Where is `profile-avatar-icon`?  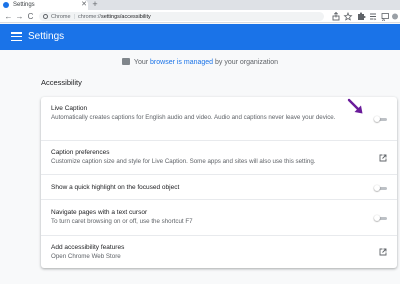 profile-avatar-icon is located at coordinates (395, 16).